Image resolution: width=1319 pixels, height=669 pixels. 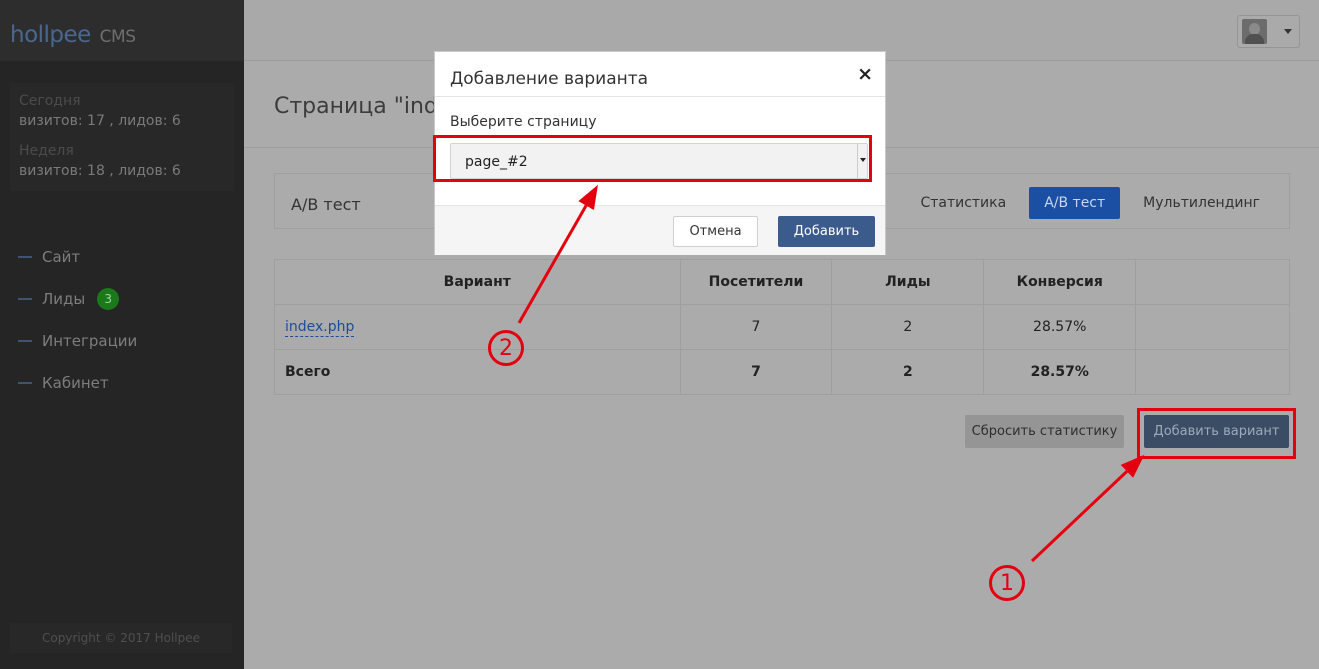 I want to click on annotation-marker-2: 2, so click(x=506, y=348).